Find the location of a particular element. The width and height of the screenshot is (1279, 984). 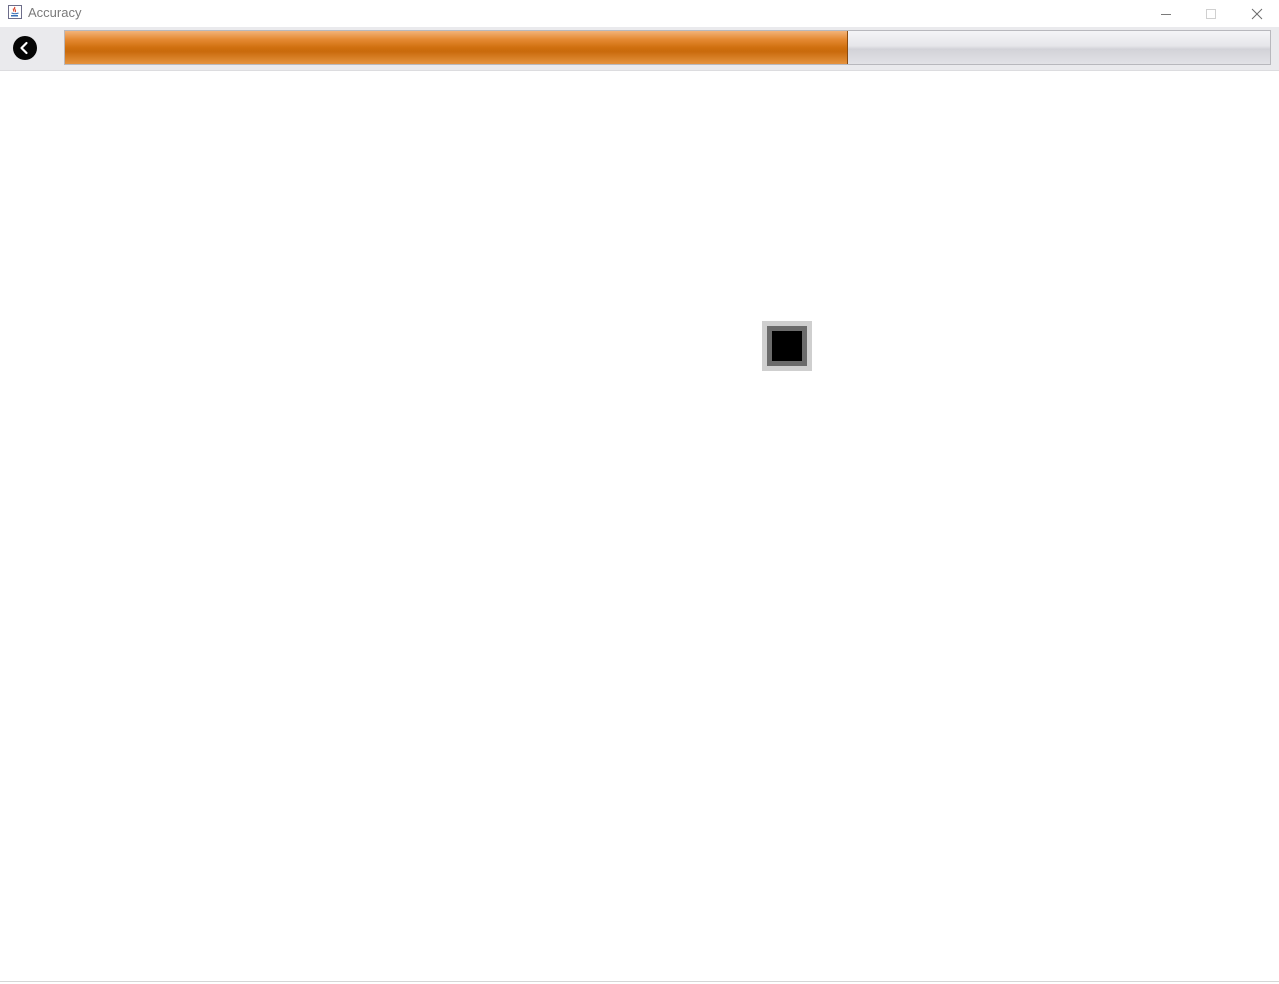

chevron-left-icon is located at coordinates (24, 48).